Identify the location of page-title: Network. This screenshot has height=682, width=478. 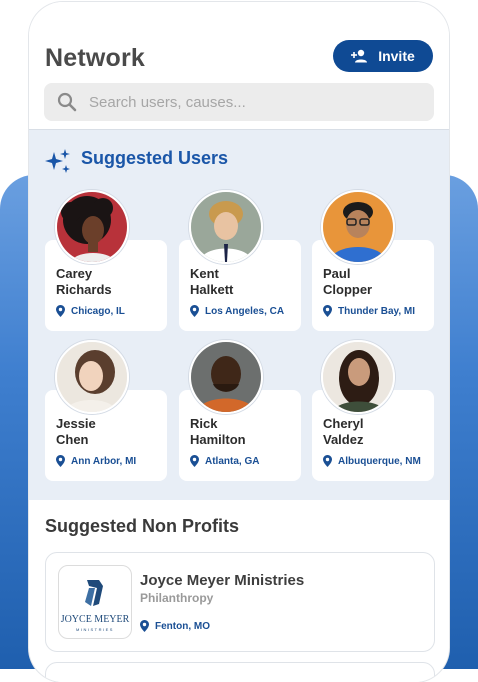
(95, 58).